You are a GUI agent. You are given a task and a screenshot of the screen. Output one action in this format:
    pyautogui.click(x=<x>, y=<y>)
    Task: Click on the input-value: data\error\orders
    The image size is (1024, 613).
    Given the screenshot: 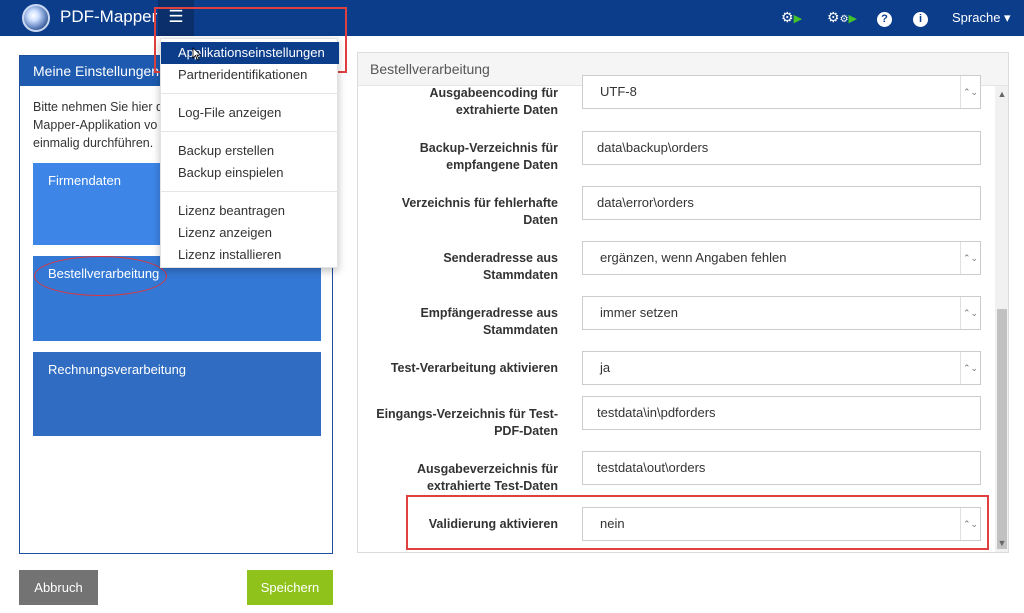 What is the action you would take?
    pyautogui.click(x=645, y=202)
    